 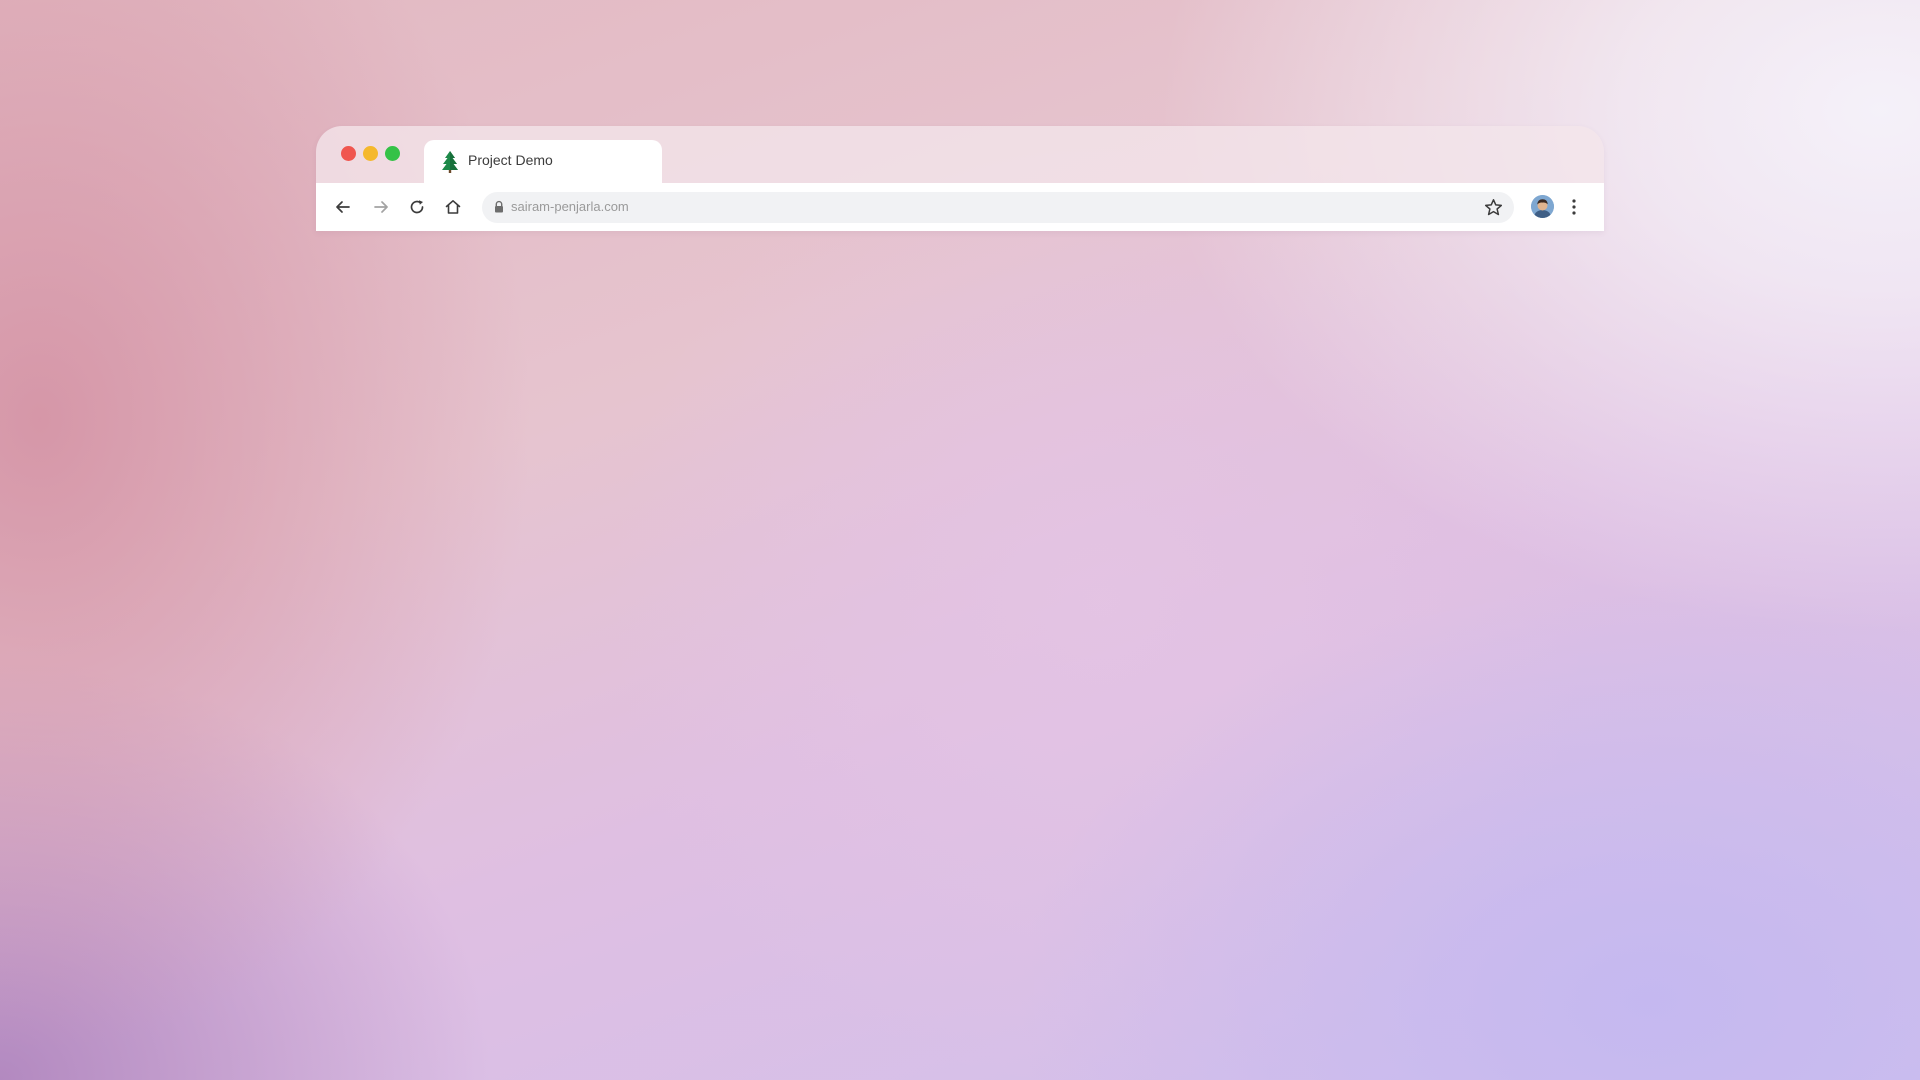 I want to click on minimize-window-button, so click(x=370, y=153).